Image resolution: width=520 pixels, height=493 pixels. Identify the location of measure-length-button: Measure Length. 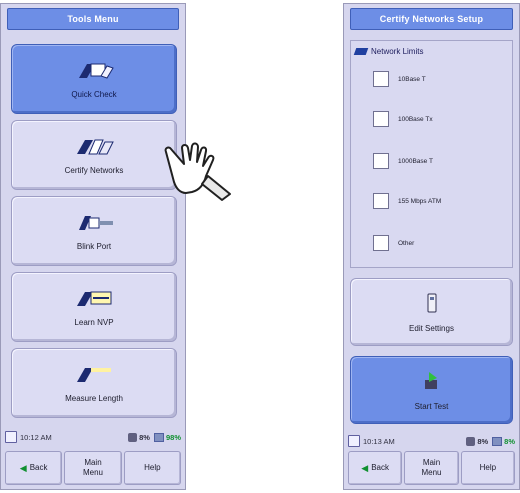
(94, 383).